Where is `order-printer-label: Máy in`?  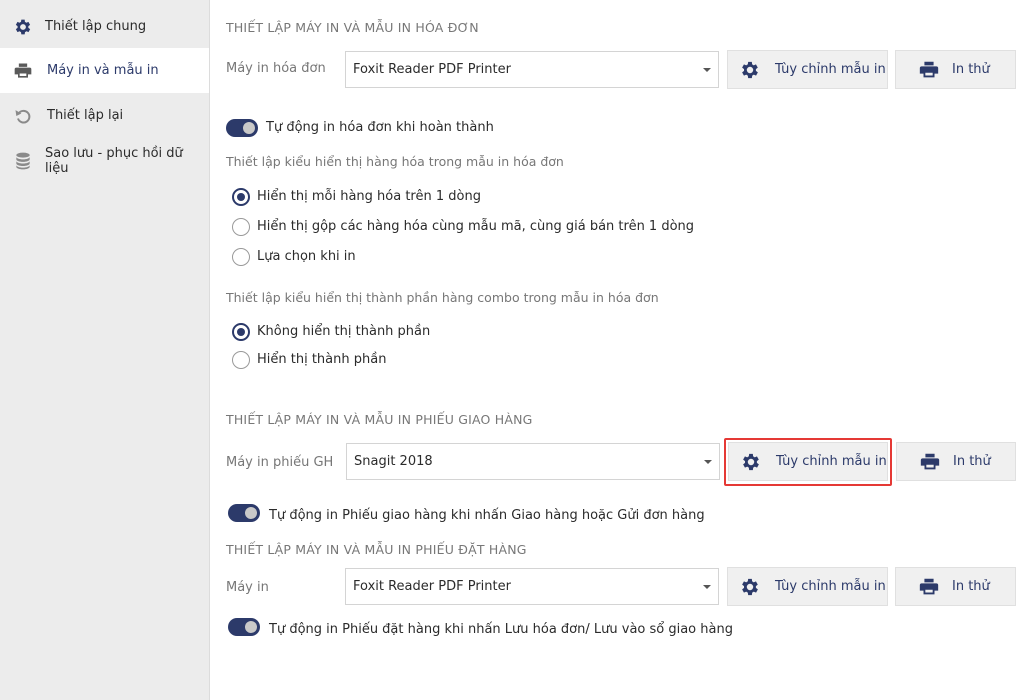
order-printer-label: Máy in is located at coordinates (247, 587).